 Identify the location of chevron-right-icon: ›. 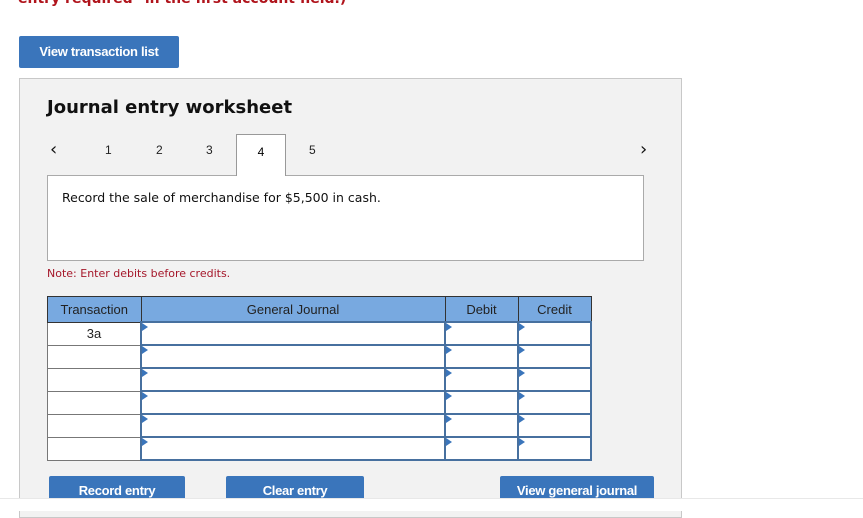
(643, 149).